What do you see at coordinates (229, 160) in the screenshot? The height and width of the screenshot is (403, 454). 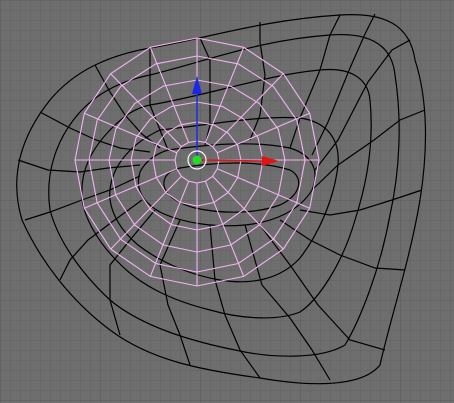 I see `x-axis-line` at bounding box center [229, 160].